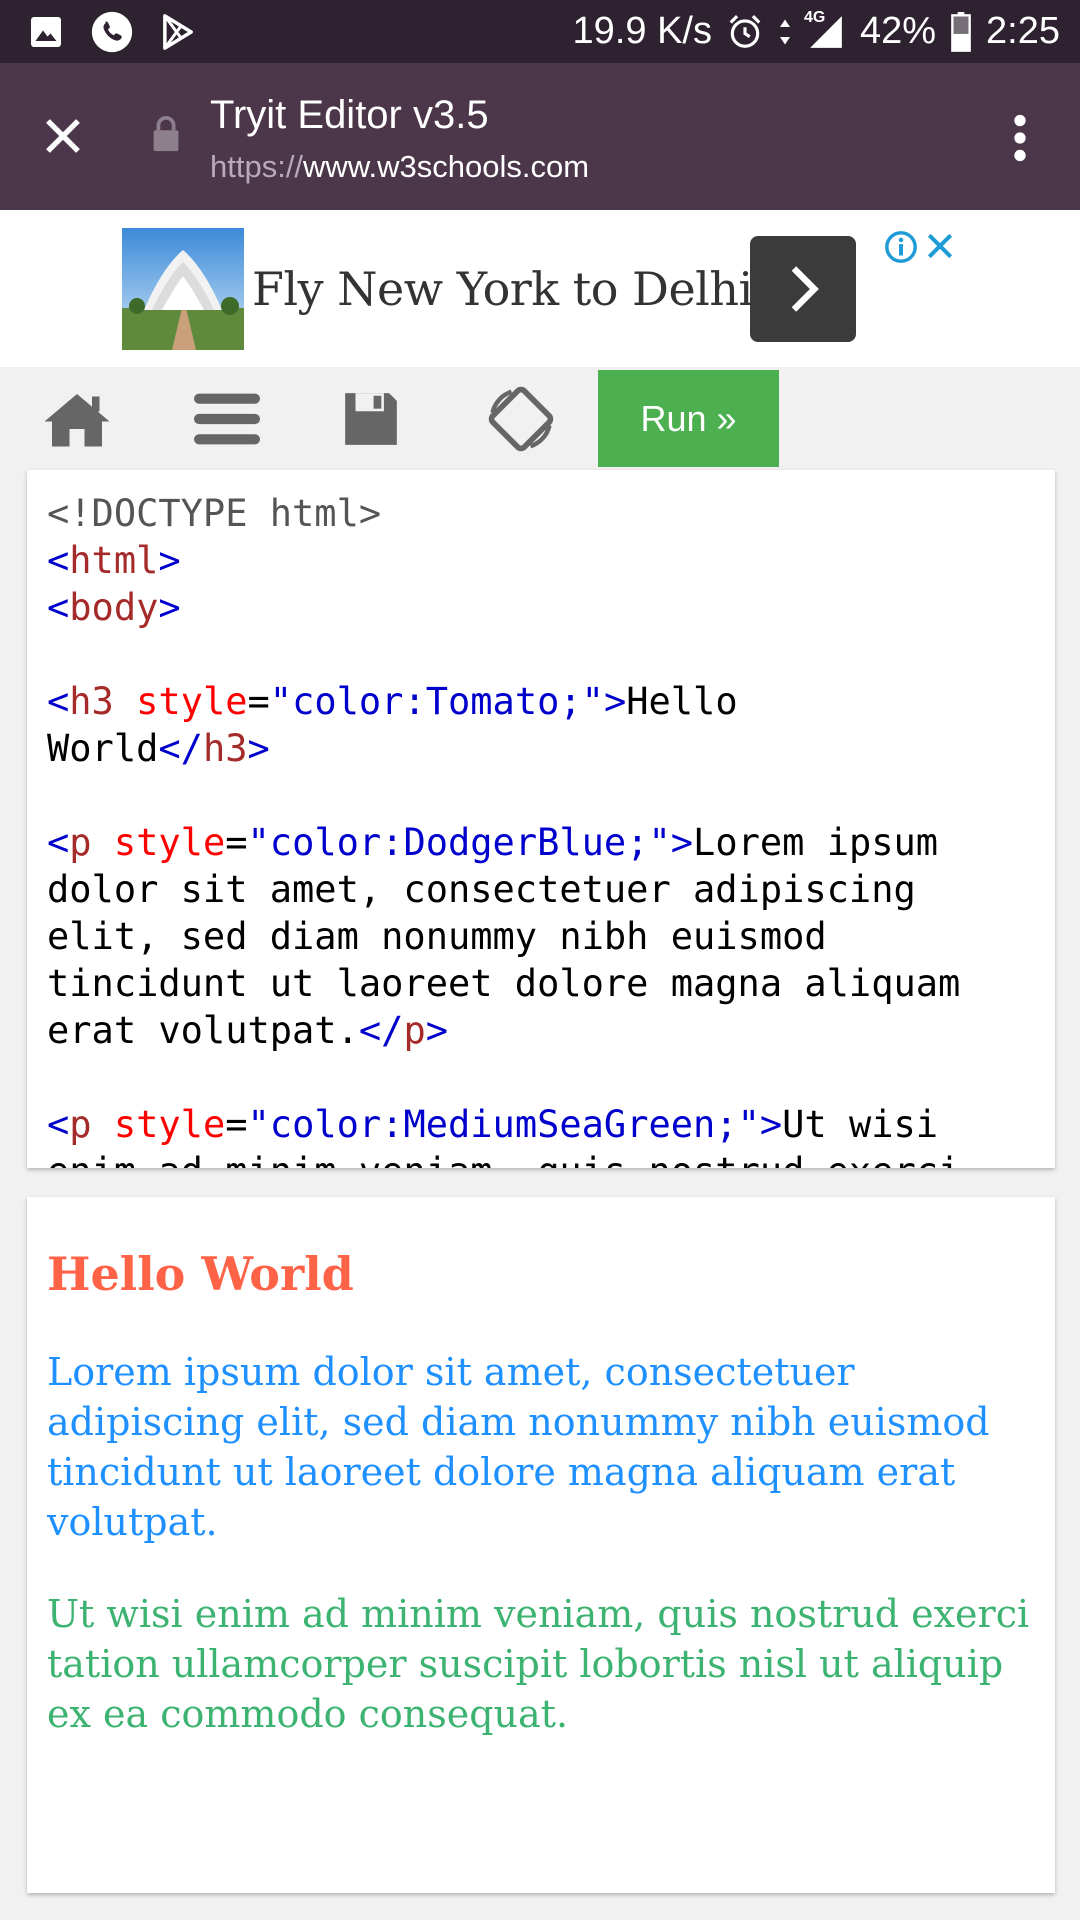 Image resolution: width=1080 pixels, height=1920 pixels. I want to click on status-notifications, so click(112, 32).